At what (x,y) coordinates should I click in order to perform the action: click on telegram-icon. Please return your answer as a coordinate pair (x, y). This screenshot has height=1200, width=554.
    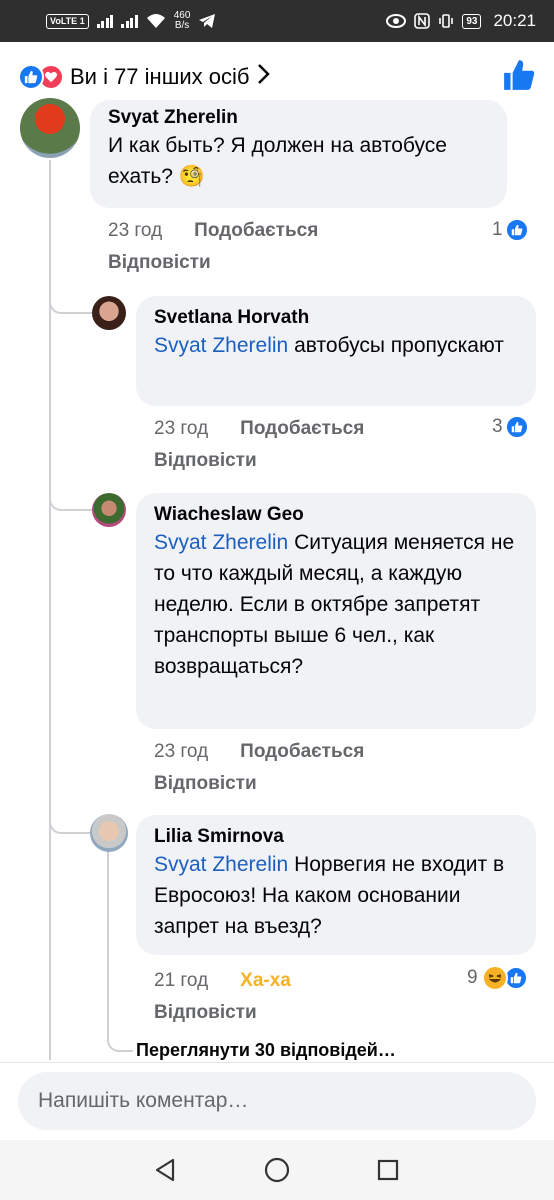
    Looking at the image, I should click on (207, 21).